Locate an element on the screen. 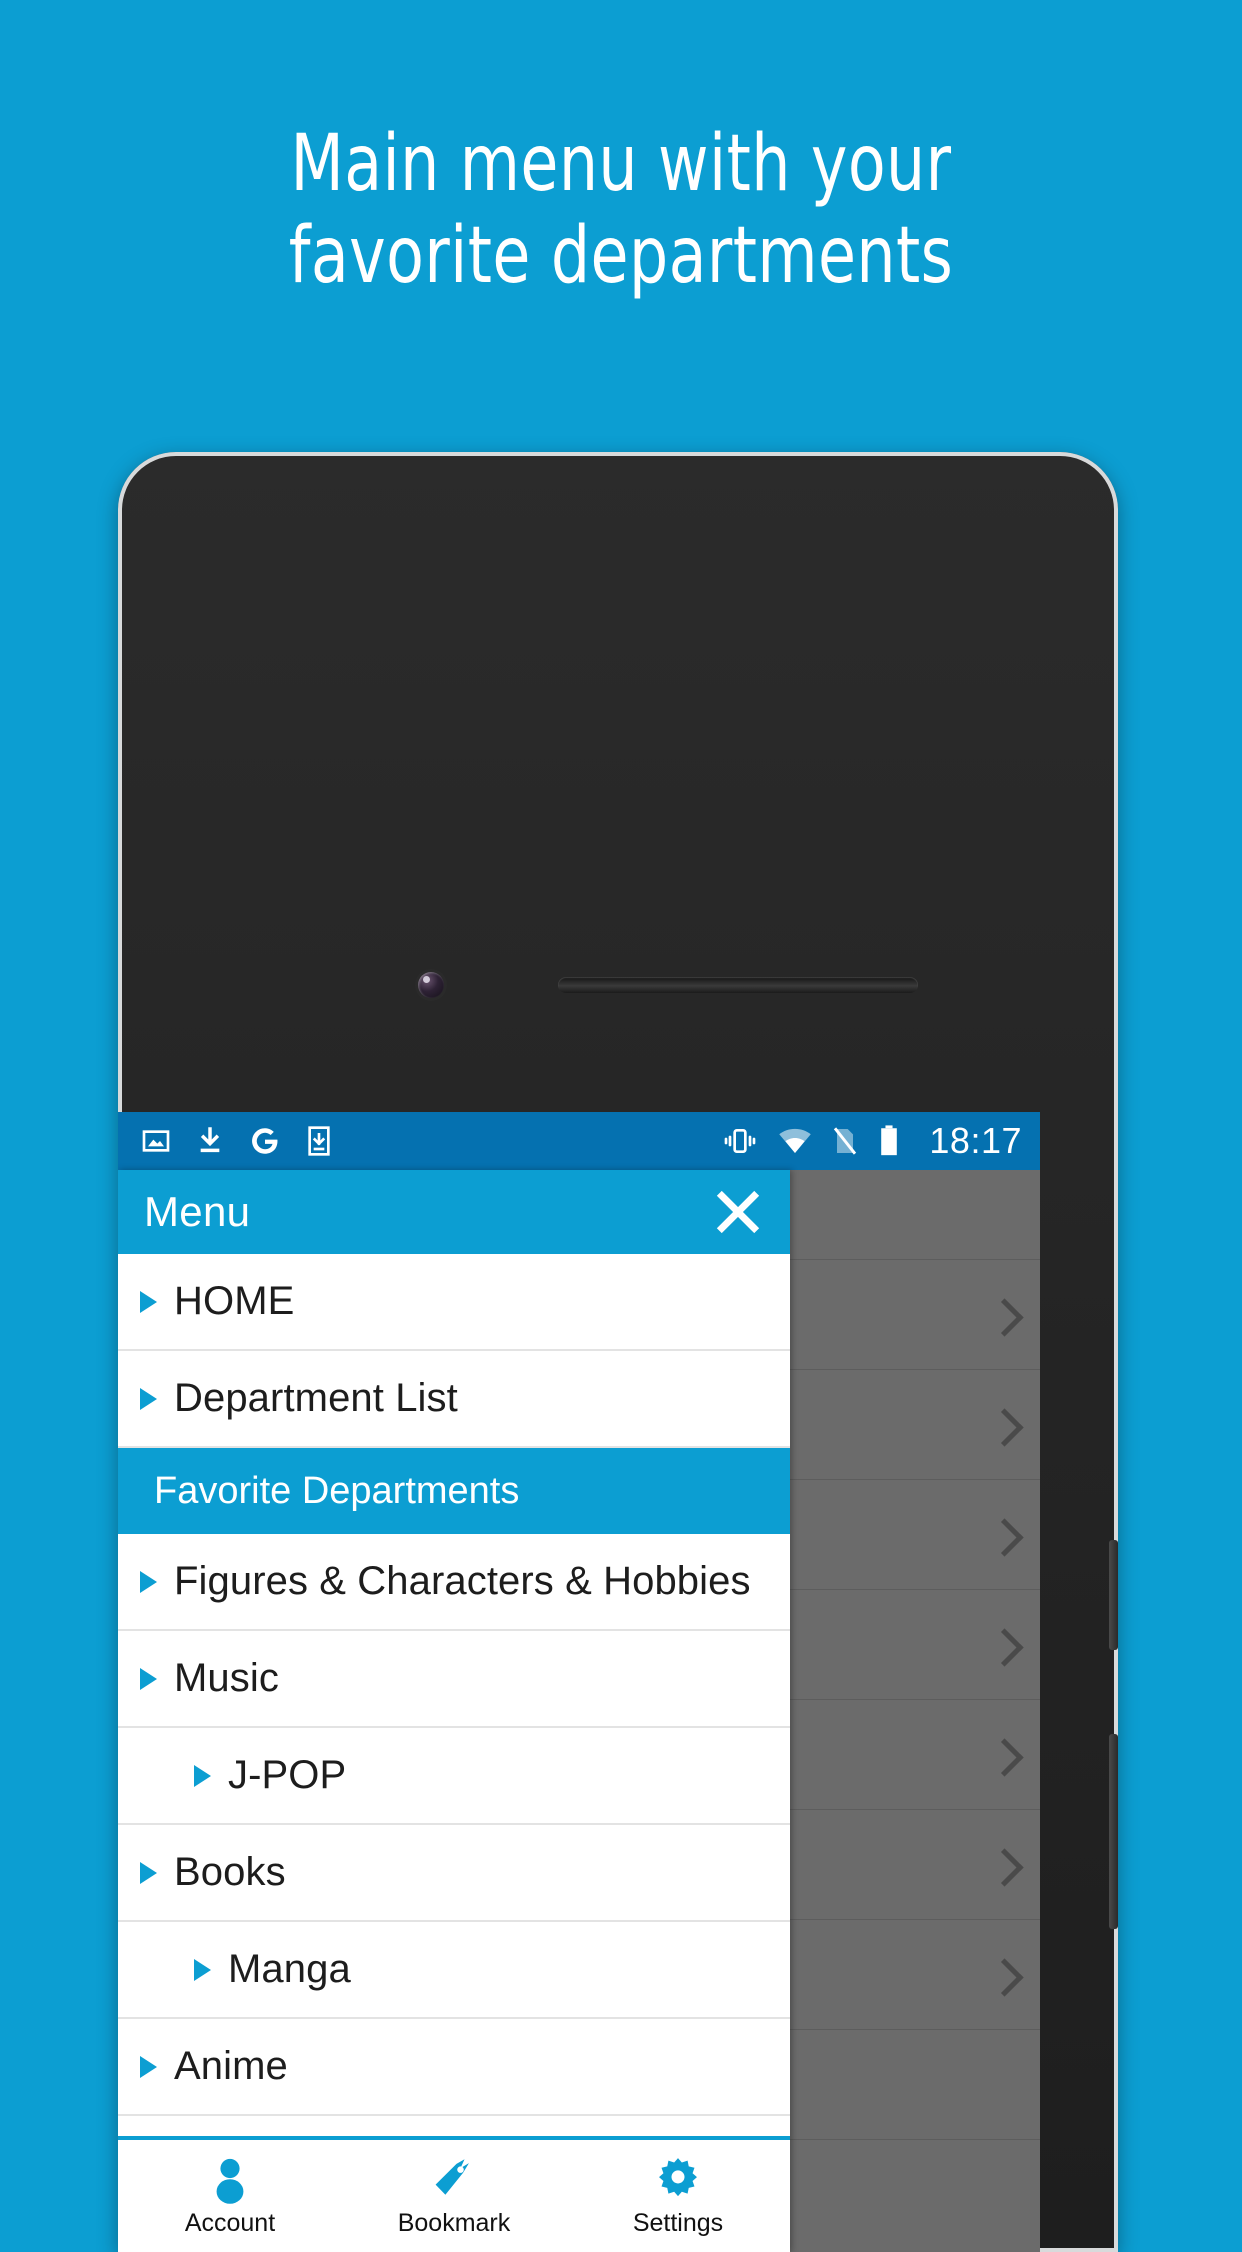 The width and height of the screenshot is (1242, 2252). menu-item-figures-characters-hobbies: Figures & Characters & Hobbies is located at coordinates (454, 1582).